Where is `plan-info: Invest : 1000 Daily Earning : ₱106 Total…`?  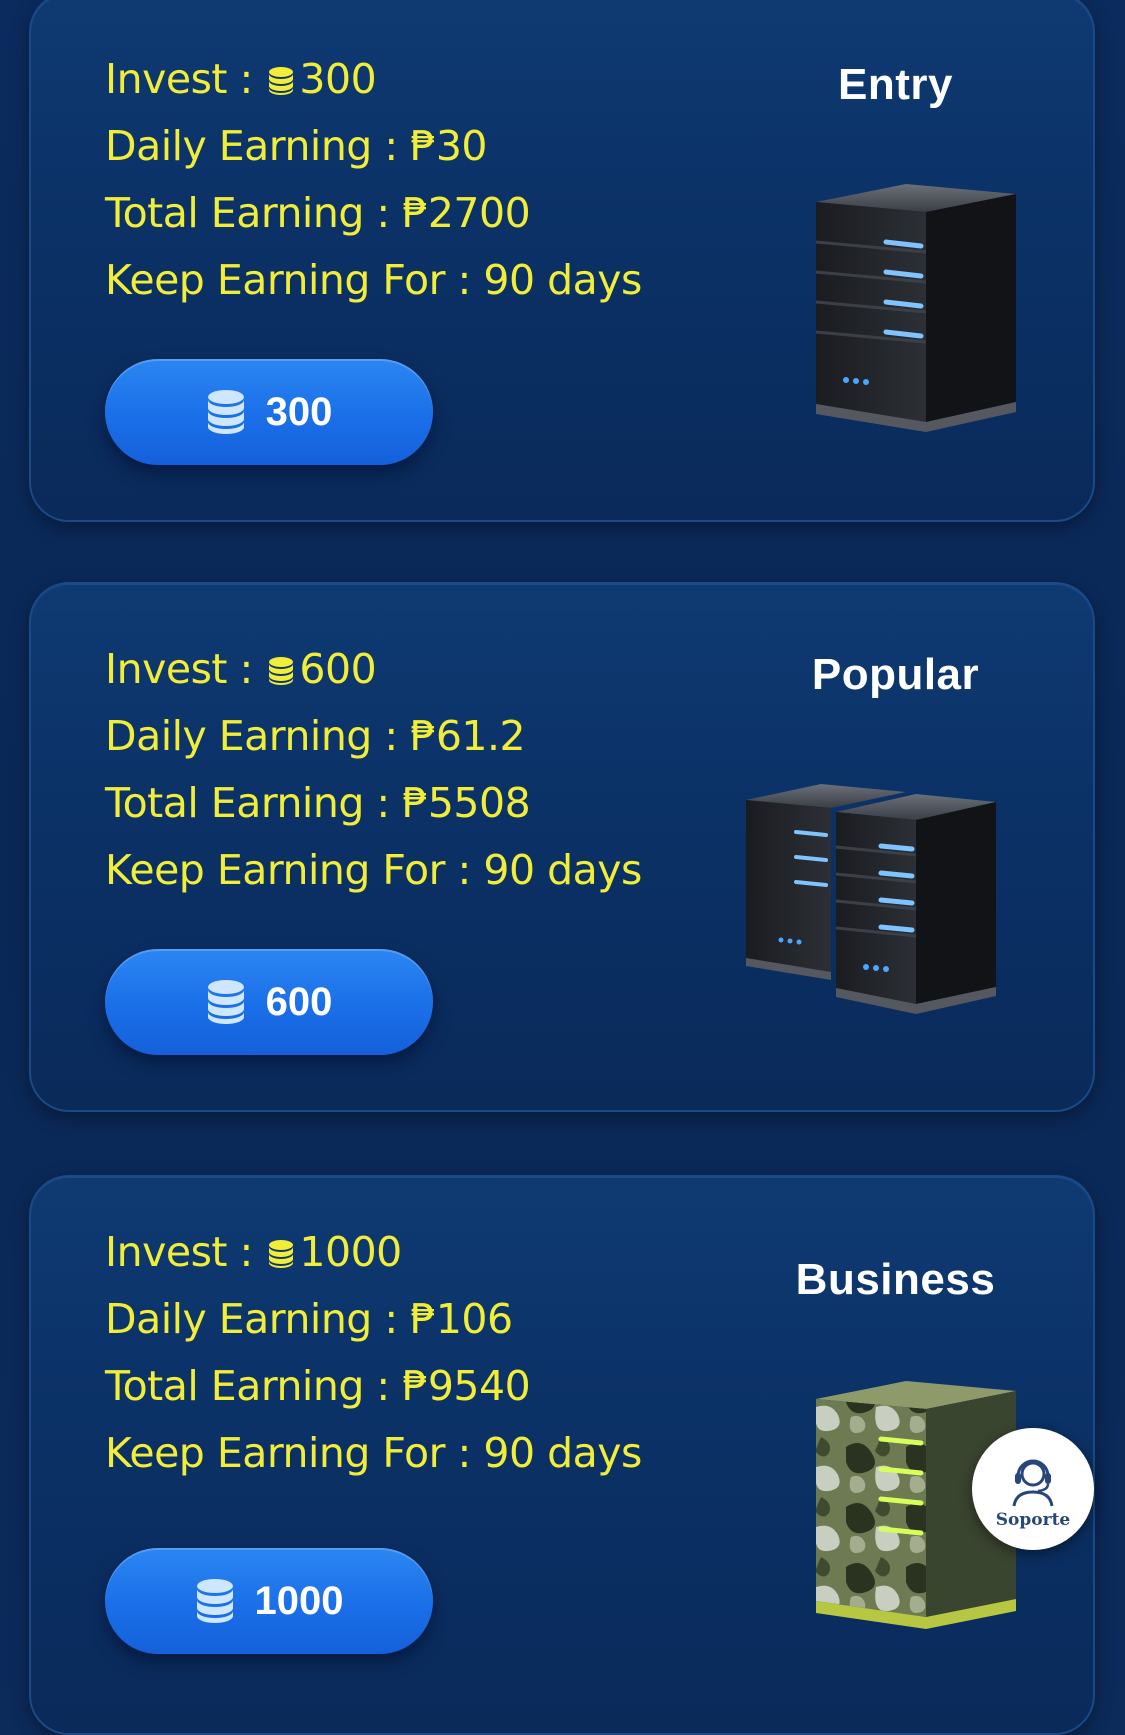
plan-info: Invest : 1000 Daily Earning : ₱106 Total… is located at coordinates (373, 1353).